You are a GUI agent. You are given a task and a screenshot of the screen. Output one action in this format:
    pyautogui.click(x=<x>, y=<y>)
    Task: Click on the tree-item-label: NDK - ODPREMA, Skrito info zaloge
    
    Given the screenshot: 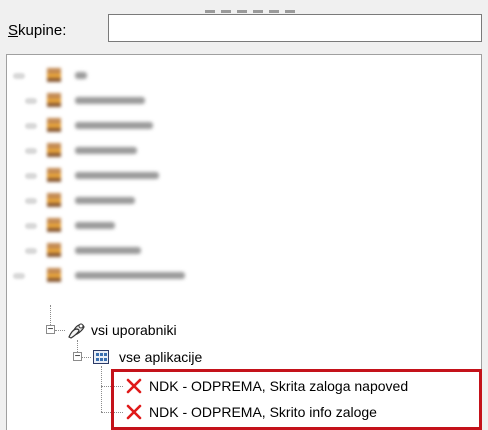 What is the action you would take?
    pyautogui.click(x=263, y=412)
    